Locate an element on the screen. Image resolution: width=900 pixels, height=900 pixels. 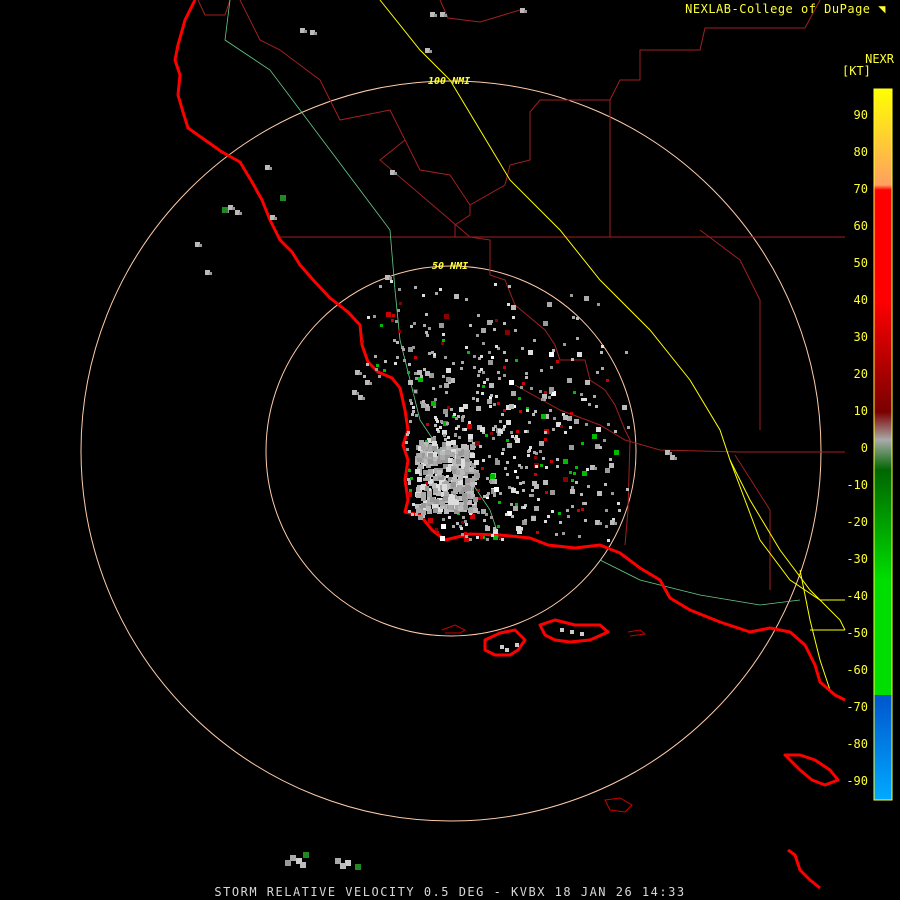
legend-tick-label: 20 is located at coordinates (860, 374).